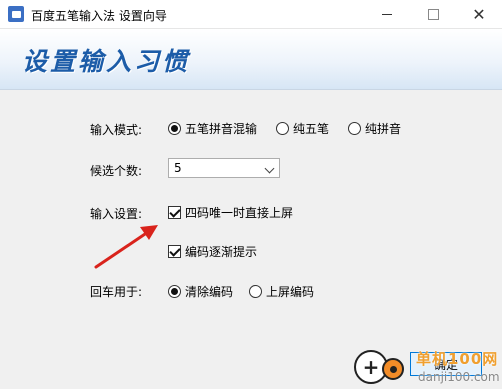 The height and width of the screenshot is (389, 502). I want to click on chevron-down-icon, so click(269, 168).